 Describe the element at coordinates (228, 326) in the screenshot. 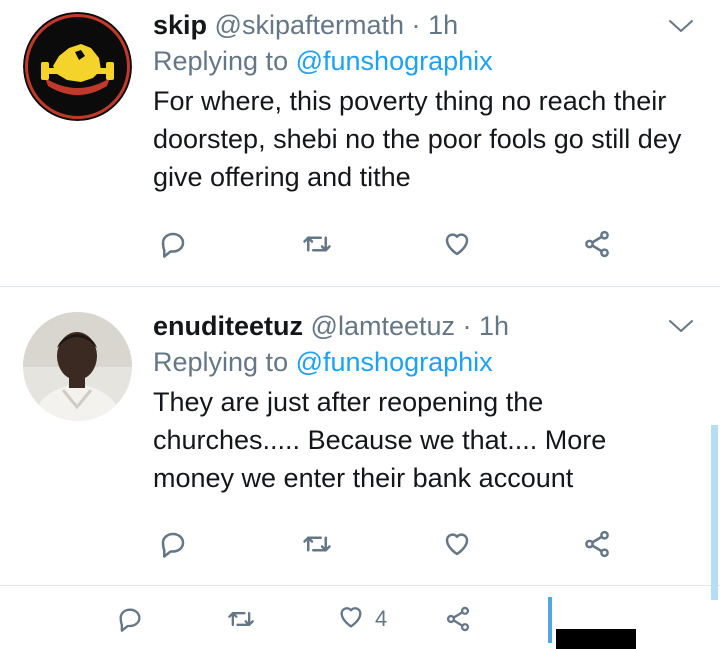

I see `display-name: enuditeetuz` at that location.